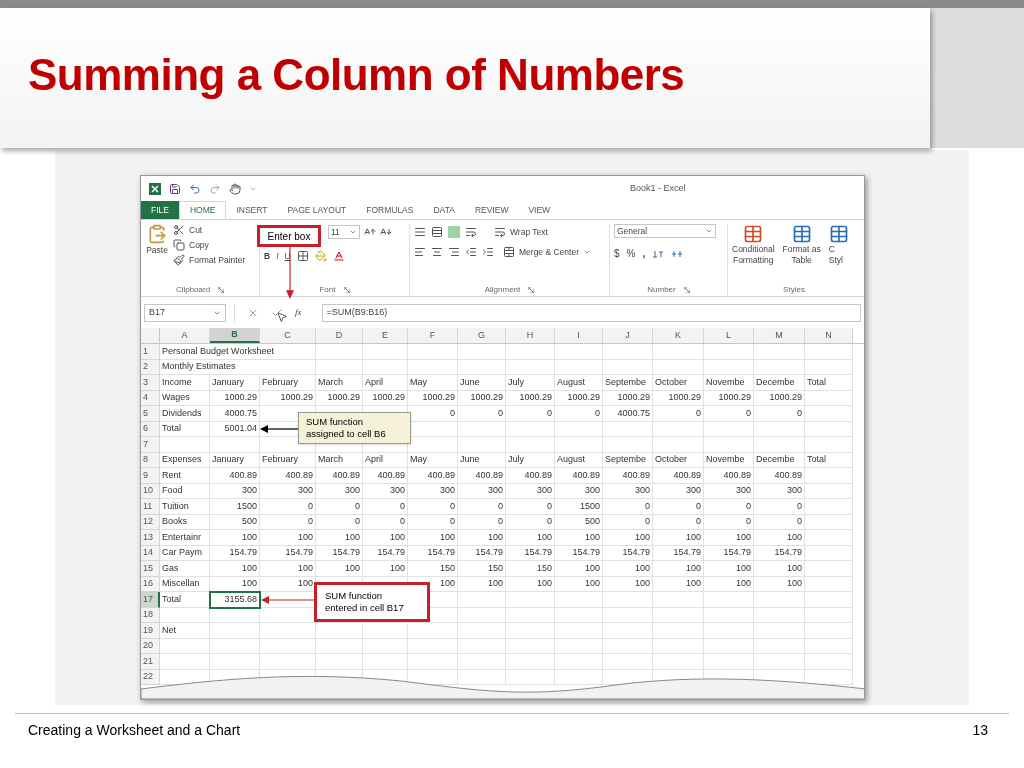 Image resolution: width=1024 pixels, height=768 pixels. Describe the element at coordinates (150, 662) in the screenshot. I see `row-header: 21` at that location.